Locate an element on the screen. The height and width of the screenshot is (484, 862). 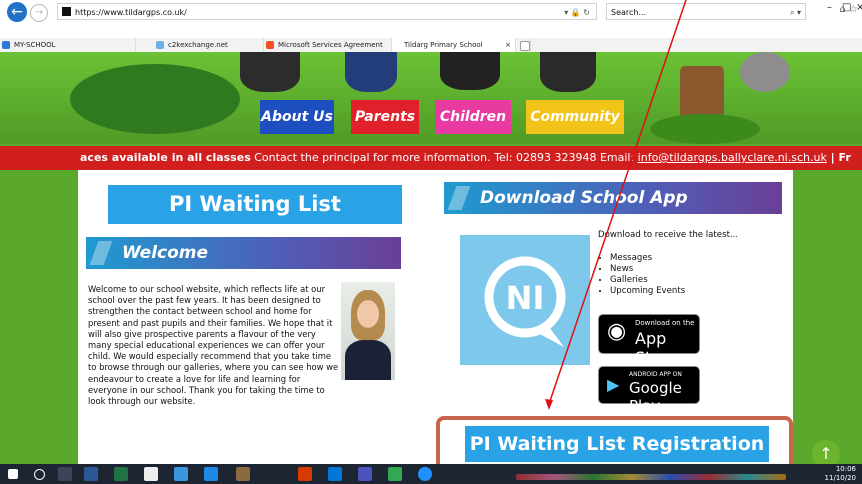
bush-illustration is located at coordinates (155, 99).